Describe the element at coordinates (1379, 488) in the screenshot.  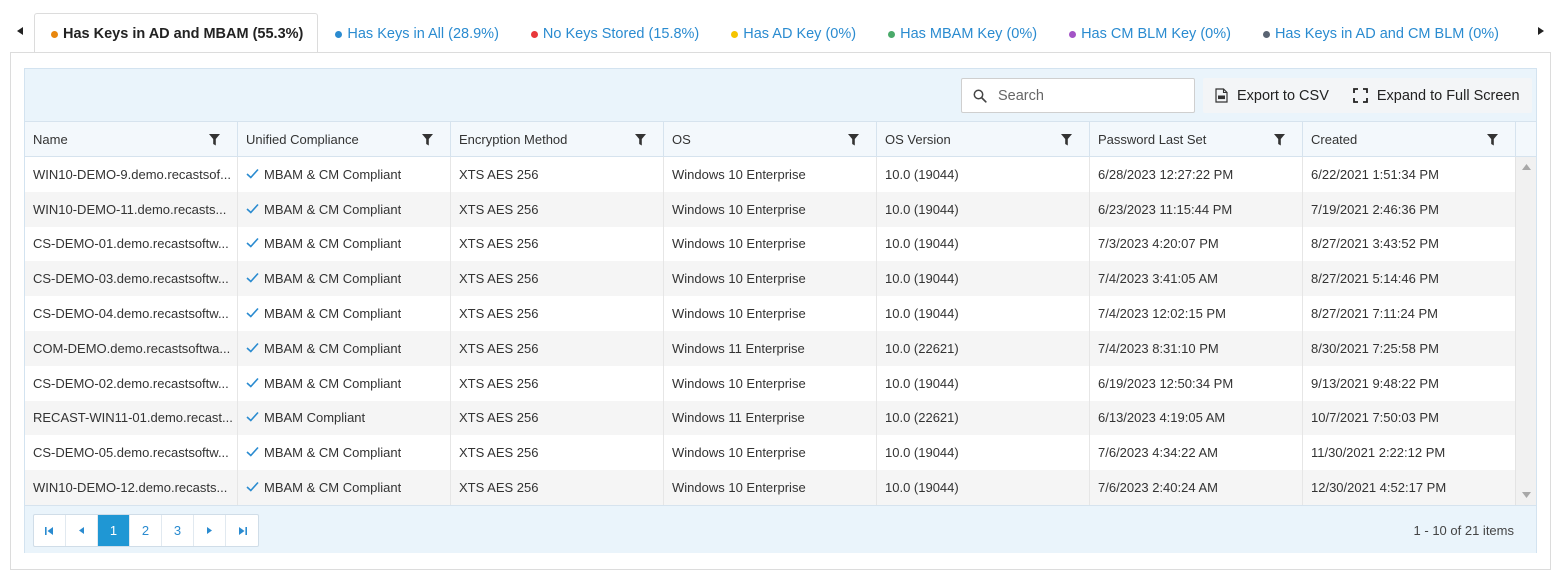
I see `cell-text: 12/30/2021 4:52:17 PM` at that location.